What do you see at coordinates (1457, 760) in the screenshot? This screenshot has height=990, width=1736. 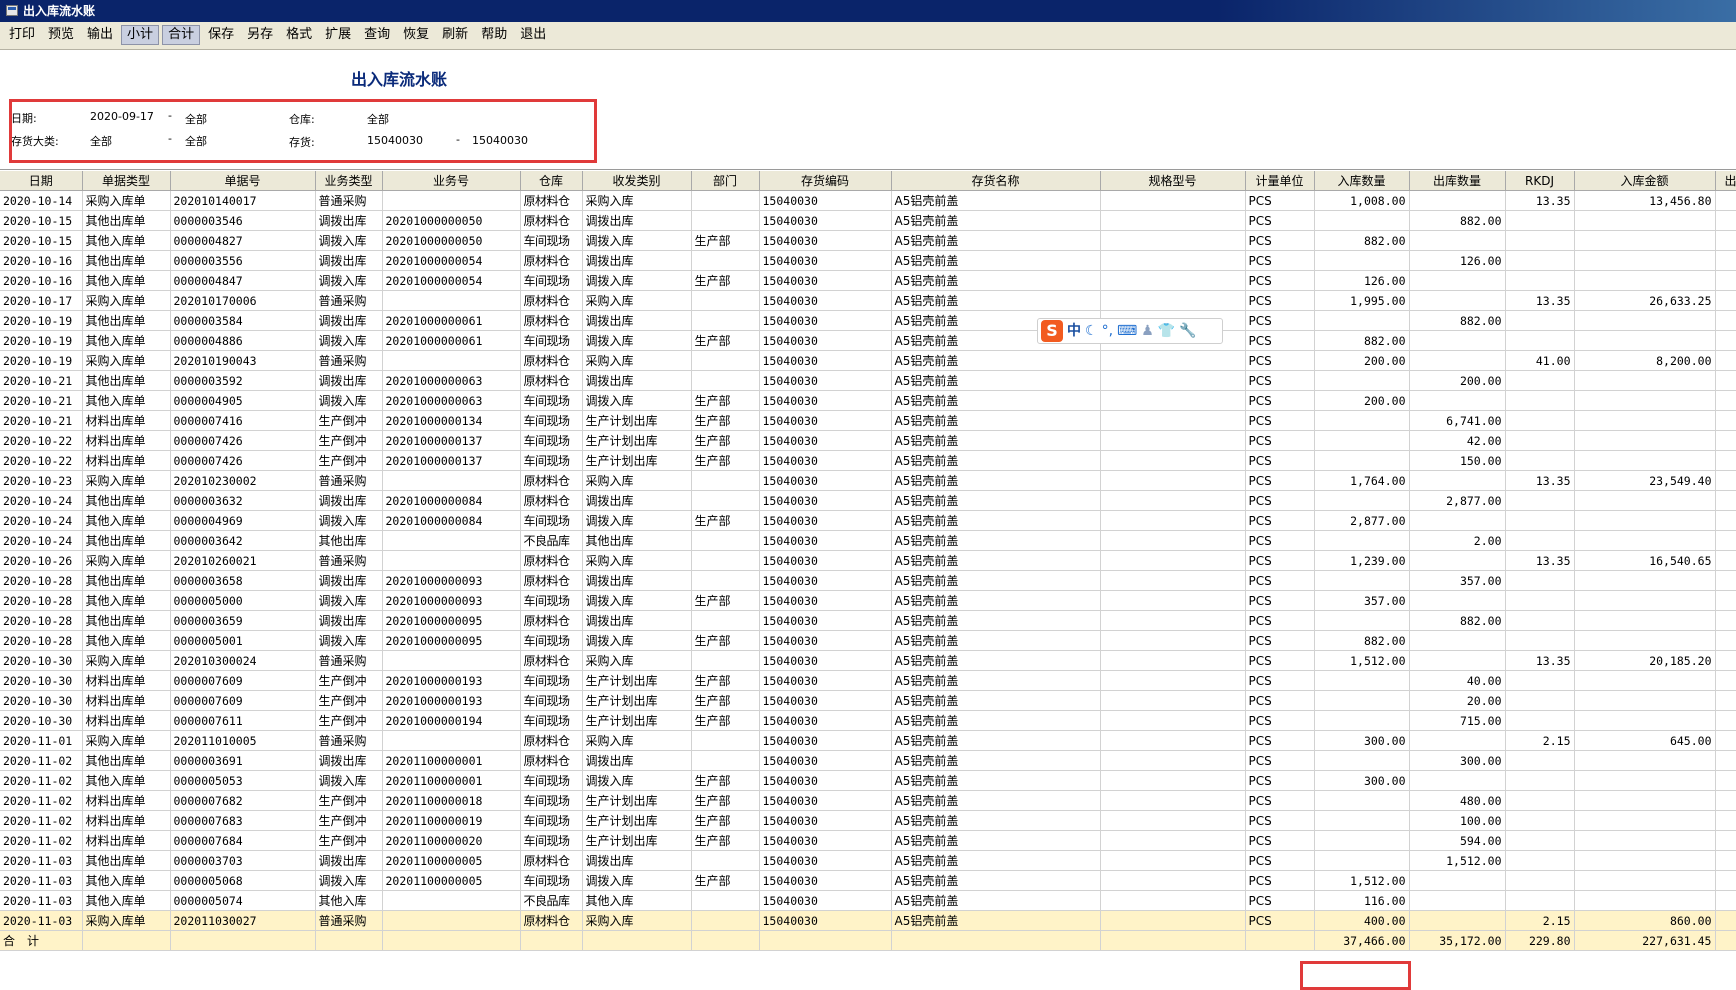 I see `table-cell: 300.00` at bounding box center [1457, 760].